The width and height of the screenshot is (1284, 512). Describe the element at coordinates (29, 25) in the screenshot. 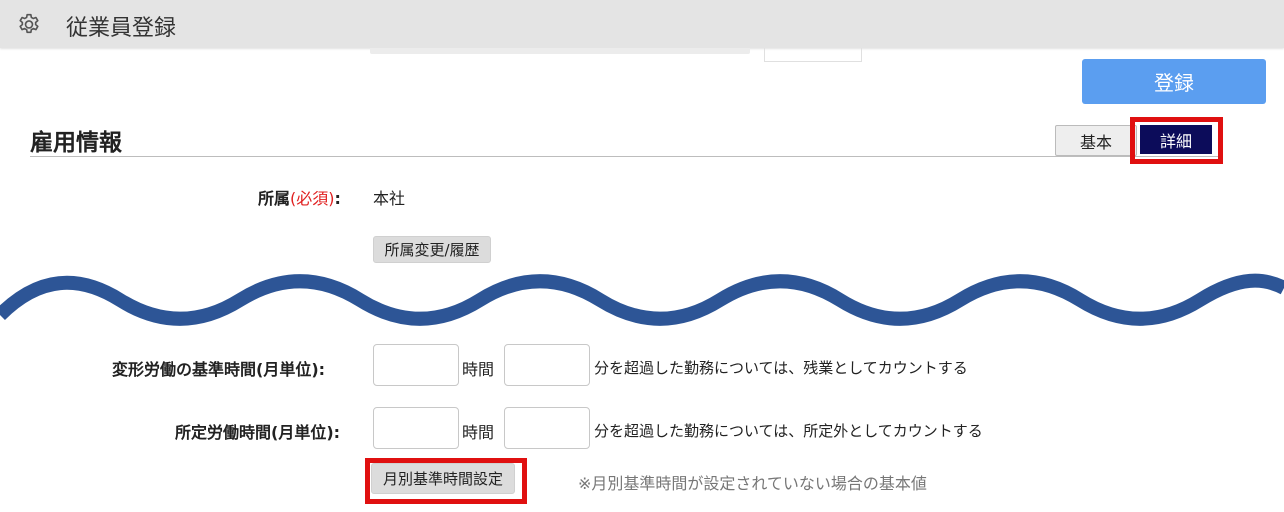

I see `gear-icon` at that location.